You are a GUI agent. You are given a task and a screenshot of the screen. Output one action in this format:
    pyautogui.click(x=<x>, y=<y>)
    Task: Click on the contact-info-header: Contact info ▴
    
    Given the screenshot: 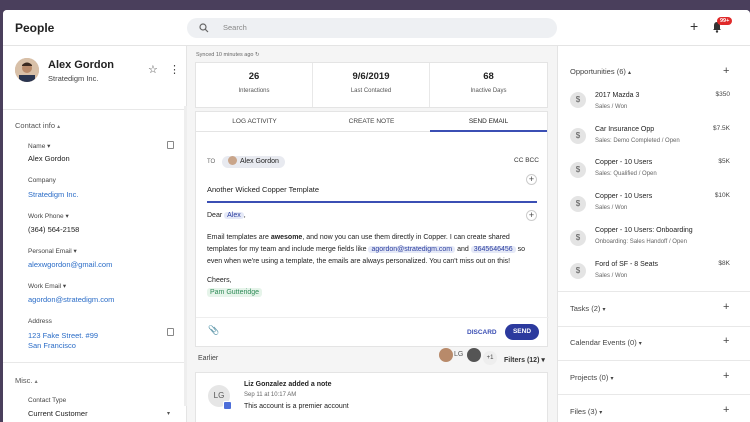 What is the action you would take?
    pyautogui.click(x=37, y=125)
    